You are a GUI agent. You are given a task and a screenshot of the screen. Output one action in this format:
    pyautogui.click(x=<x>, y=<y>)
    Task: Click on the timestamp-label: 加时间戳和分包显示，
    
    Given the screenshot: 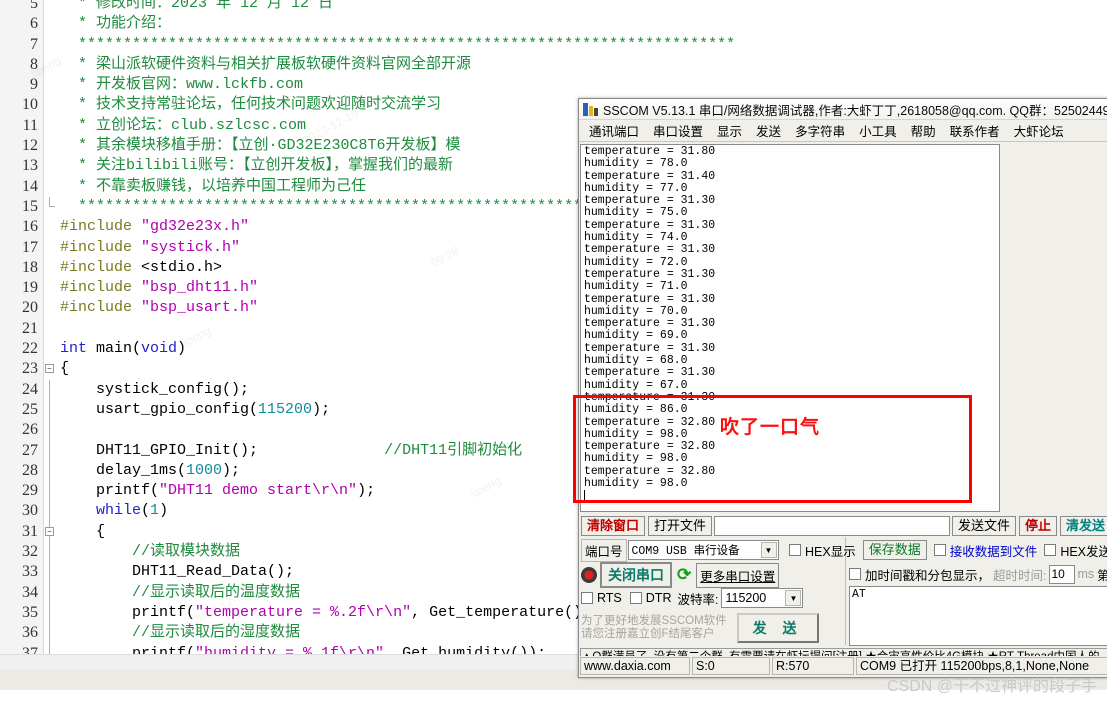 What is the action you would take?
    pyautogui.click(x=928, y=575)
    